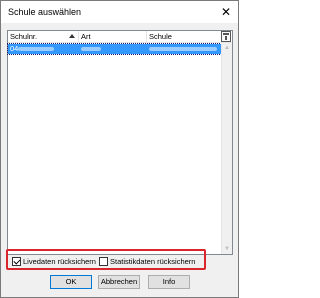 This screenshot has width=320, height=298. What do you see at coordinates (114, 49) in the screenshot?
I see `table-row: 04` at bounding box center [114, 49].